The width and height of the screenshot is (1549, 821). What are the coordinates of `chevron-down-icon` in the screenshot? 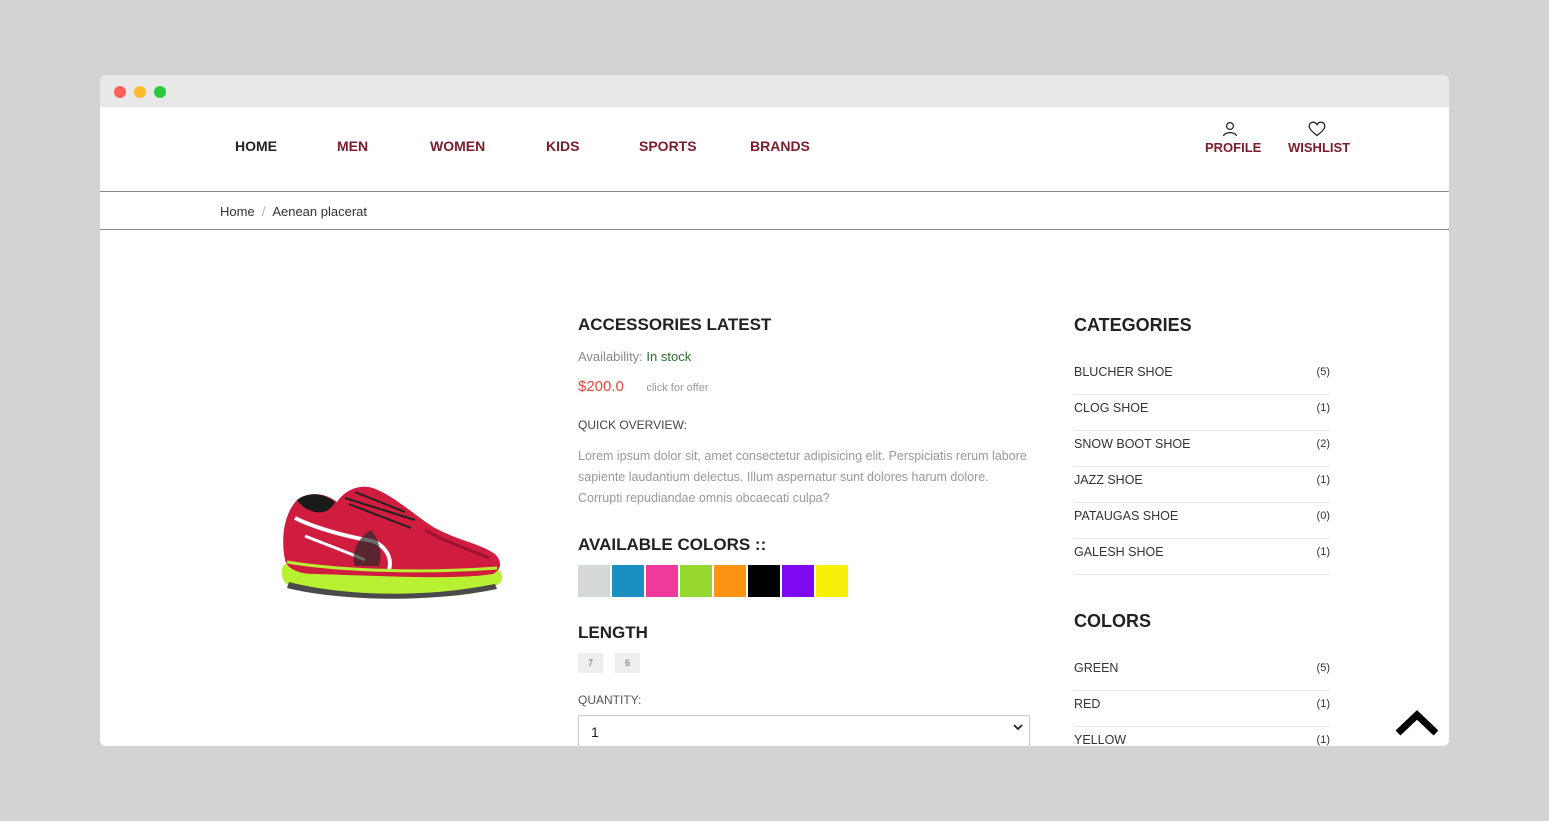 It's located at (1018, 728).